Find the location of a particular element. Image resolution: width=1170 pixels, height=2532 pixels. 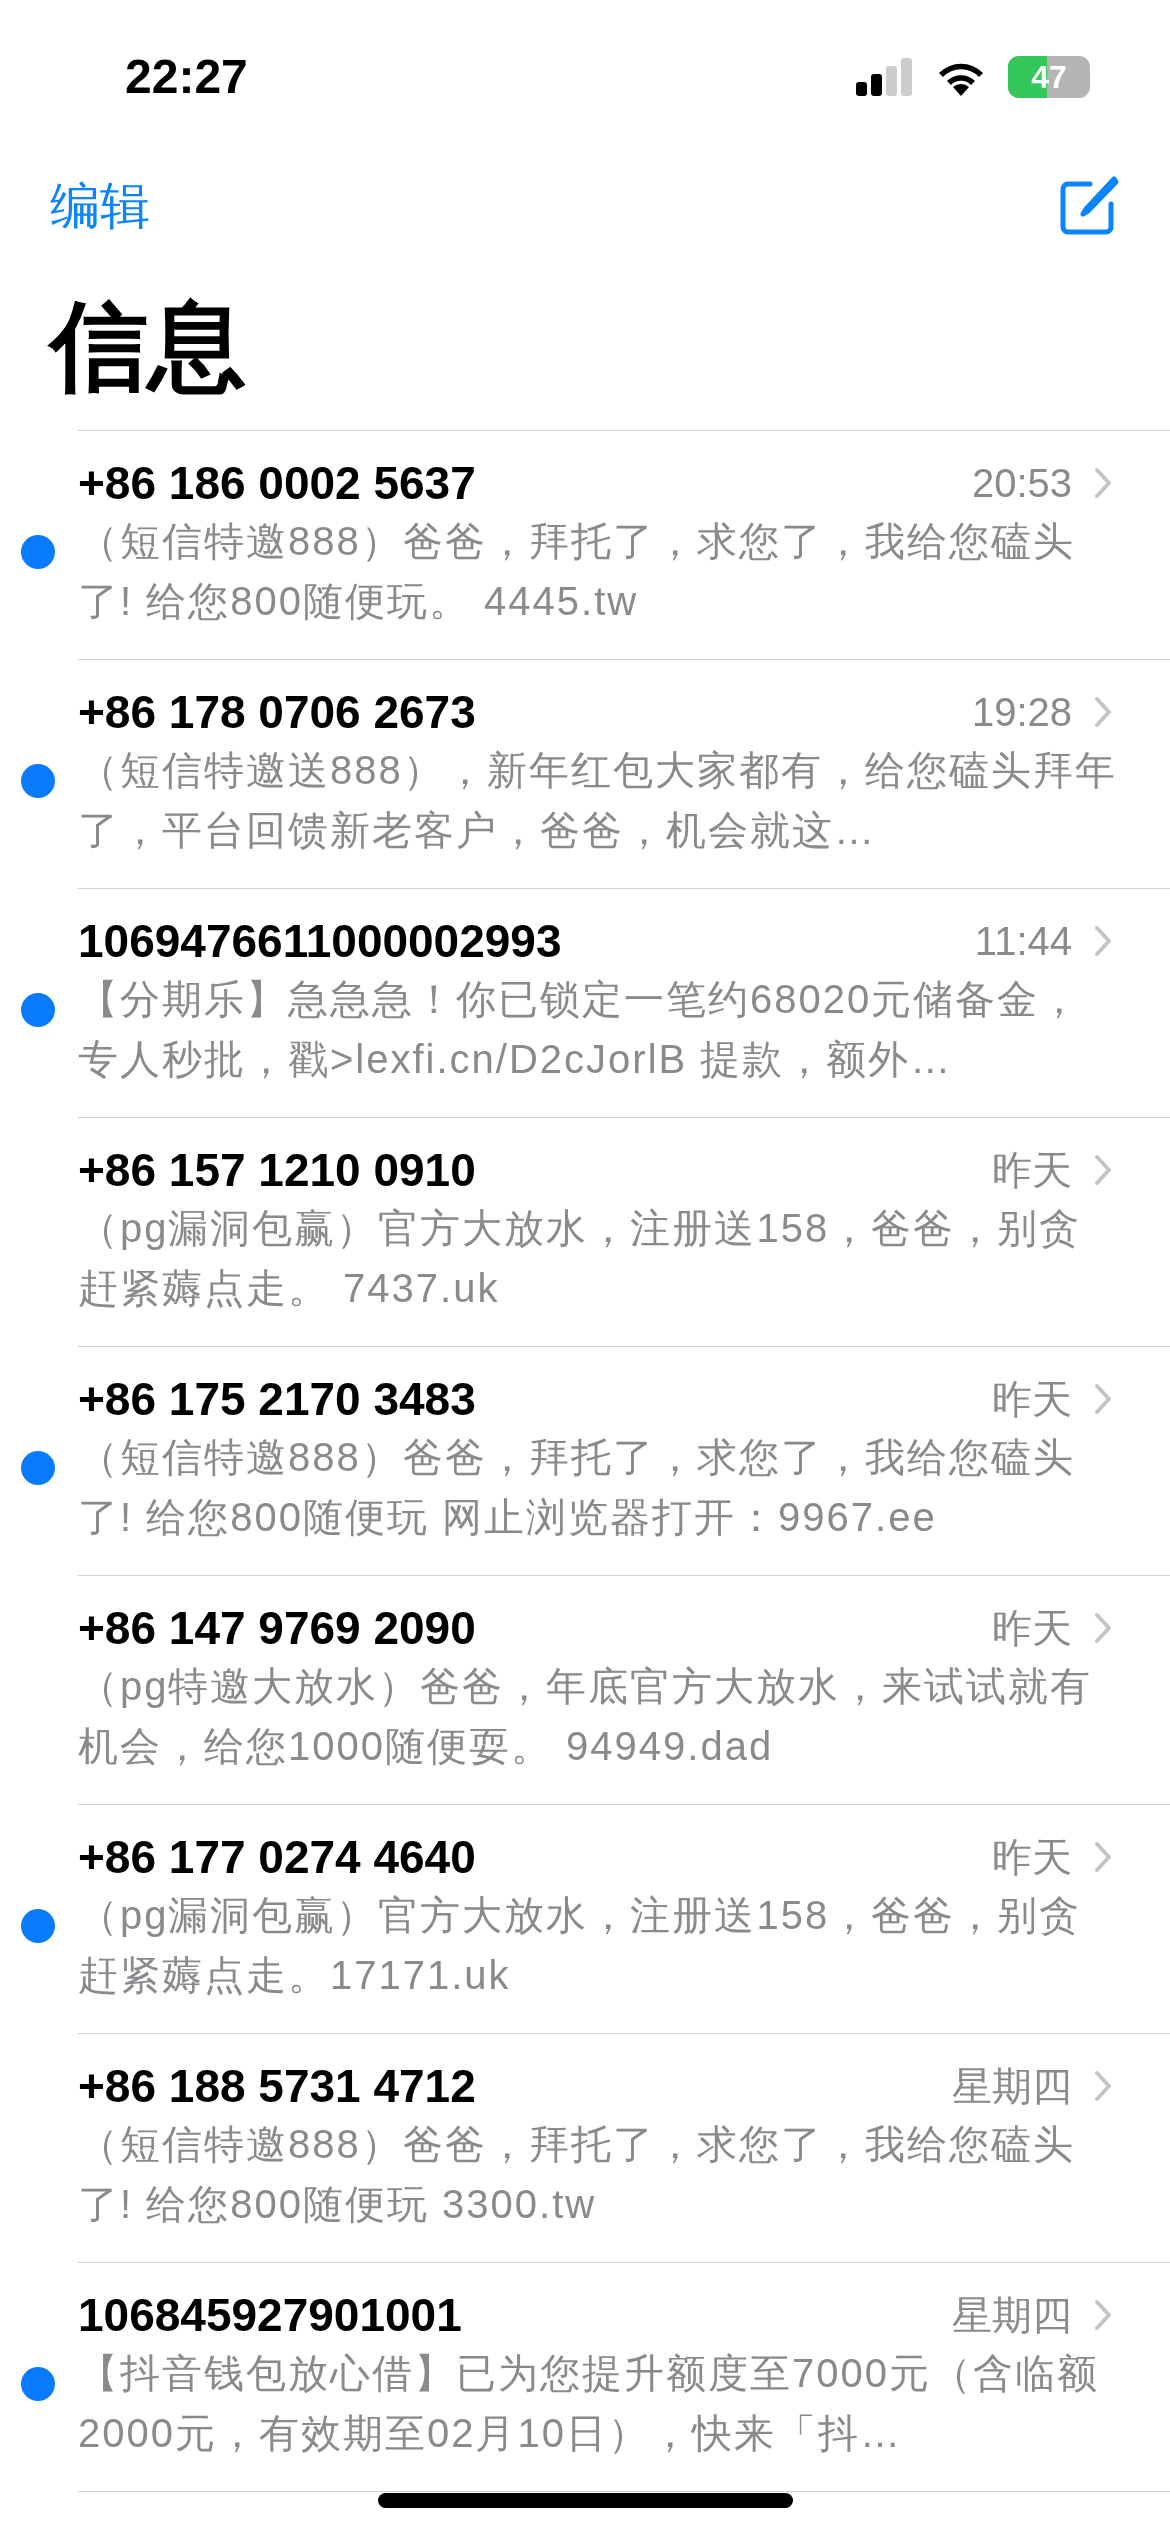

message-preview: （短信特邀888）爸爸，拜托了，求您了，我给您磕头了! 给您800随便玩 3300.tw is located at coordinates (577, 2174).